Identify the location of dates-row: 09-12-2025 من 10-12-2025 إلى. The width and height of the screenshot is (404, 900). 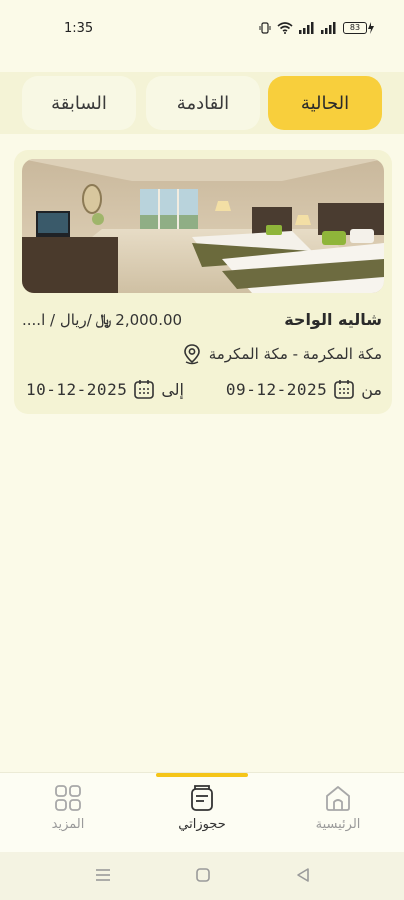
(204, 392).